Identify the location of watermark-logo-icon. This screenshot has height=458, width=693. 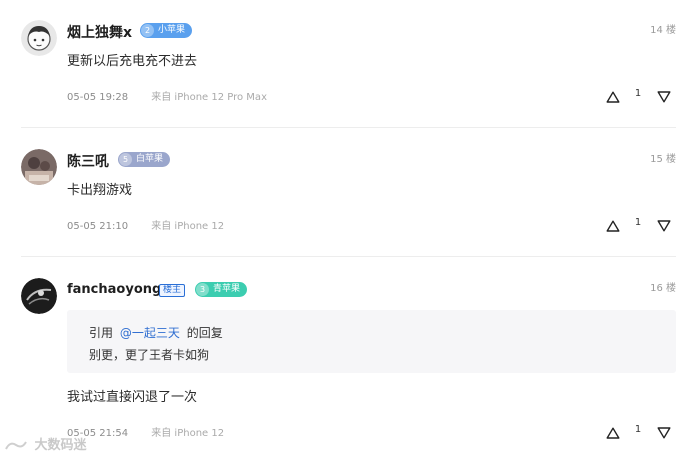
(16, 444).